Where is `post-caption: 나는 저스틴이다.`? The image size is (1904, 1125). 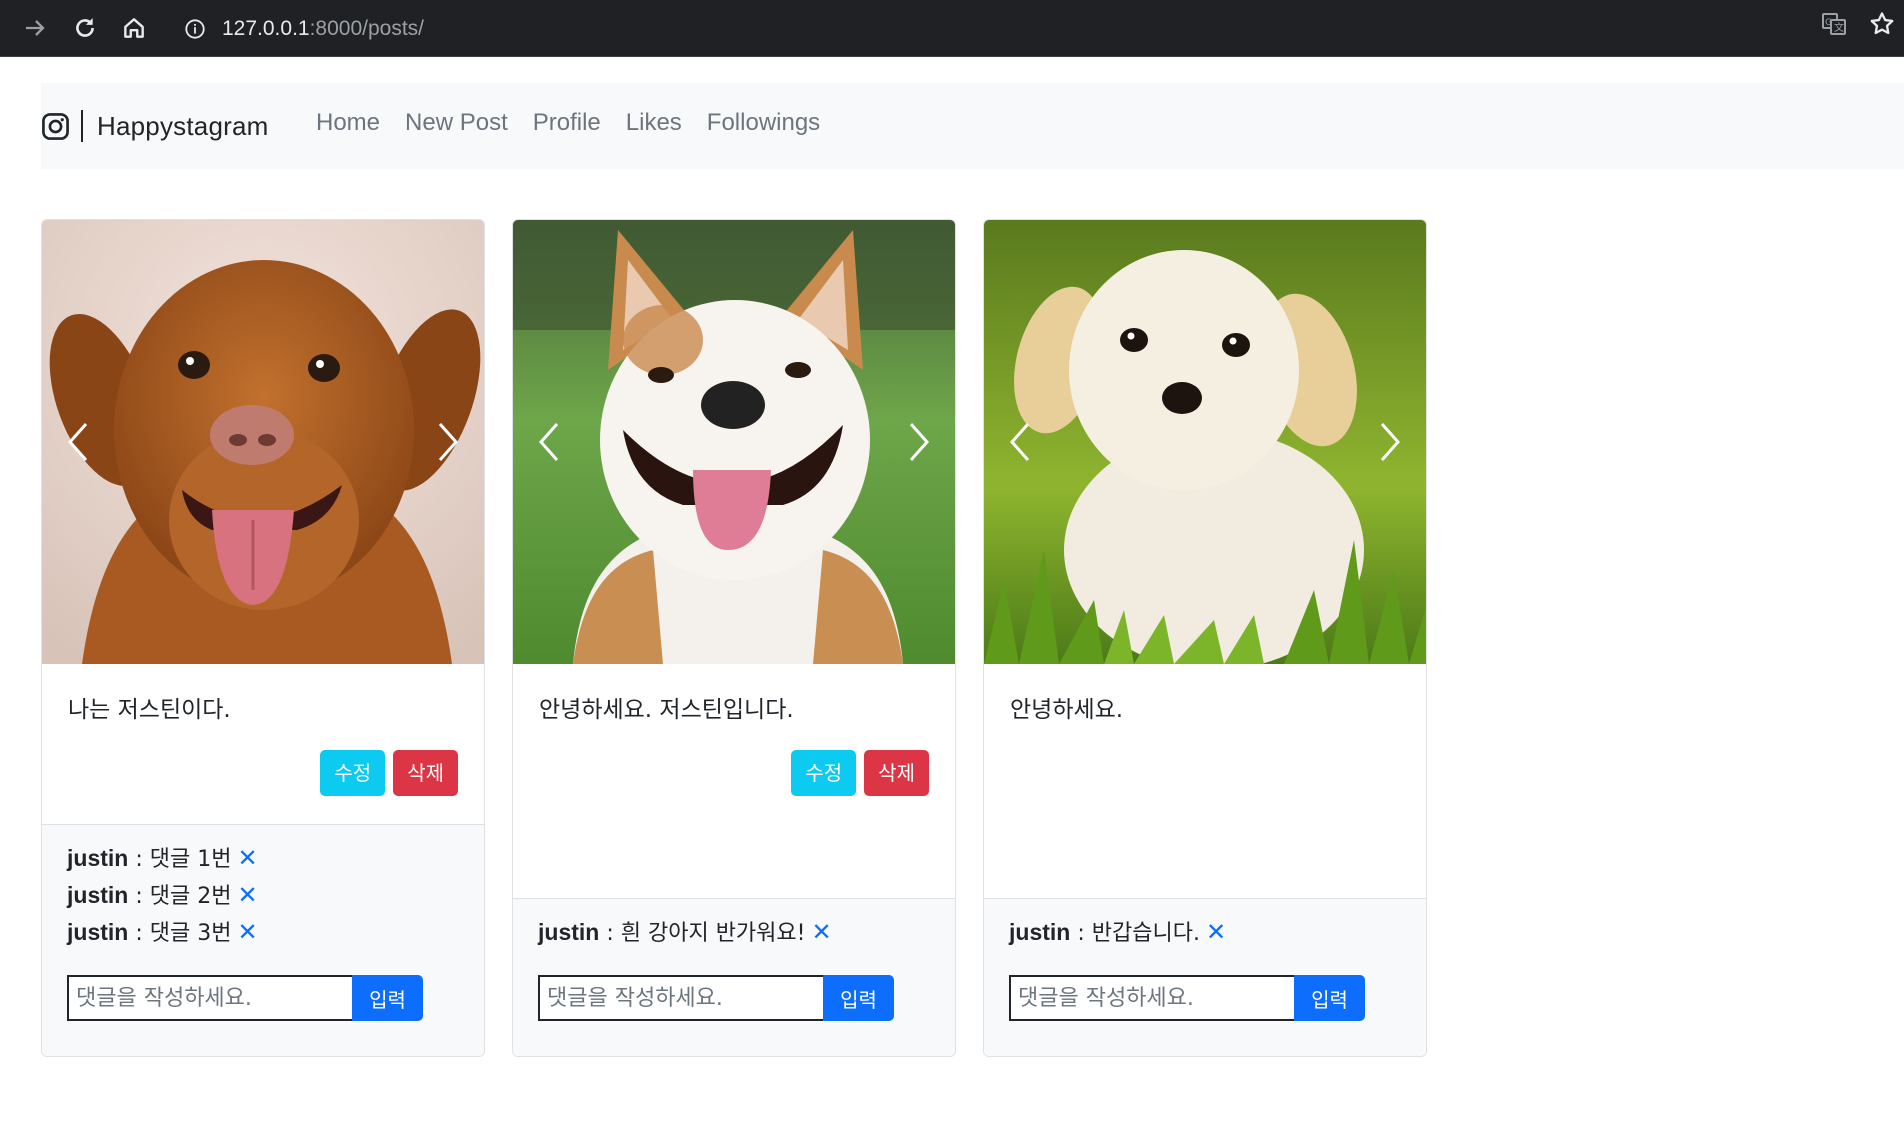
post-caption: 나는 저스틴이다. is located at coordinates (149, 710).